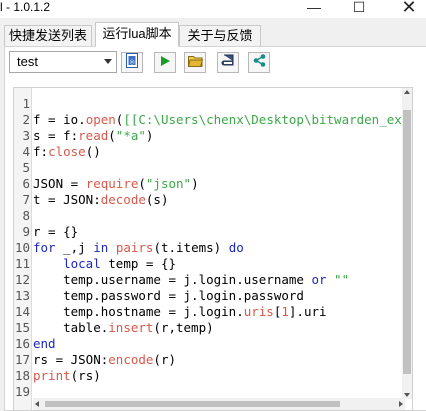  I want to click on code-line: t = JSON:decode(s), so click(100, 200).